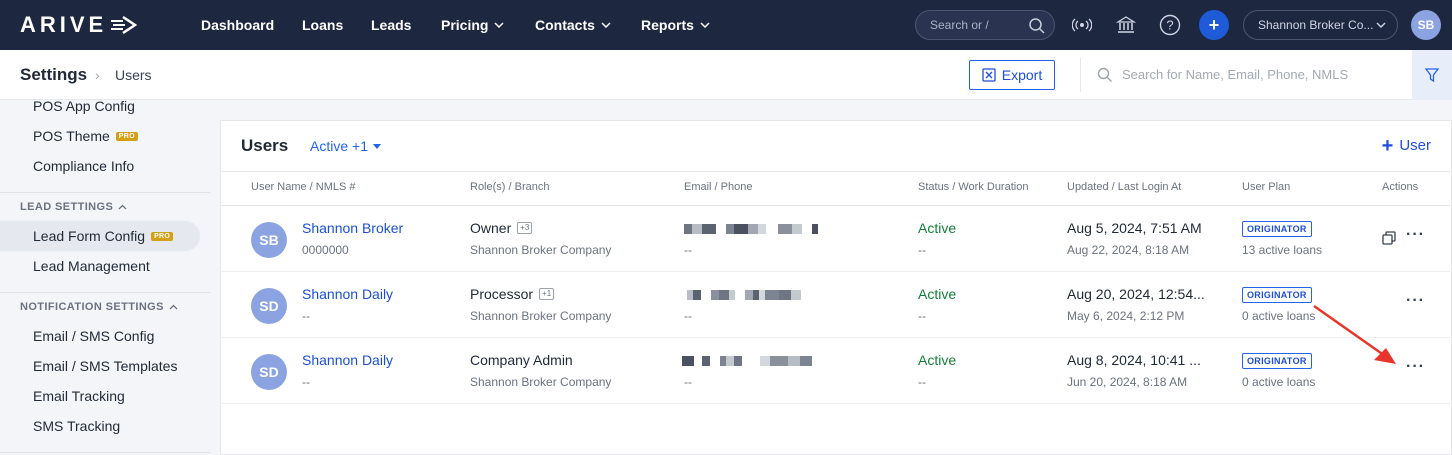 The width and height of the screenshot is (1452, 455). I want to click on excel-icon, so click(989, 75).